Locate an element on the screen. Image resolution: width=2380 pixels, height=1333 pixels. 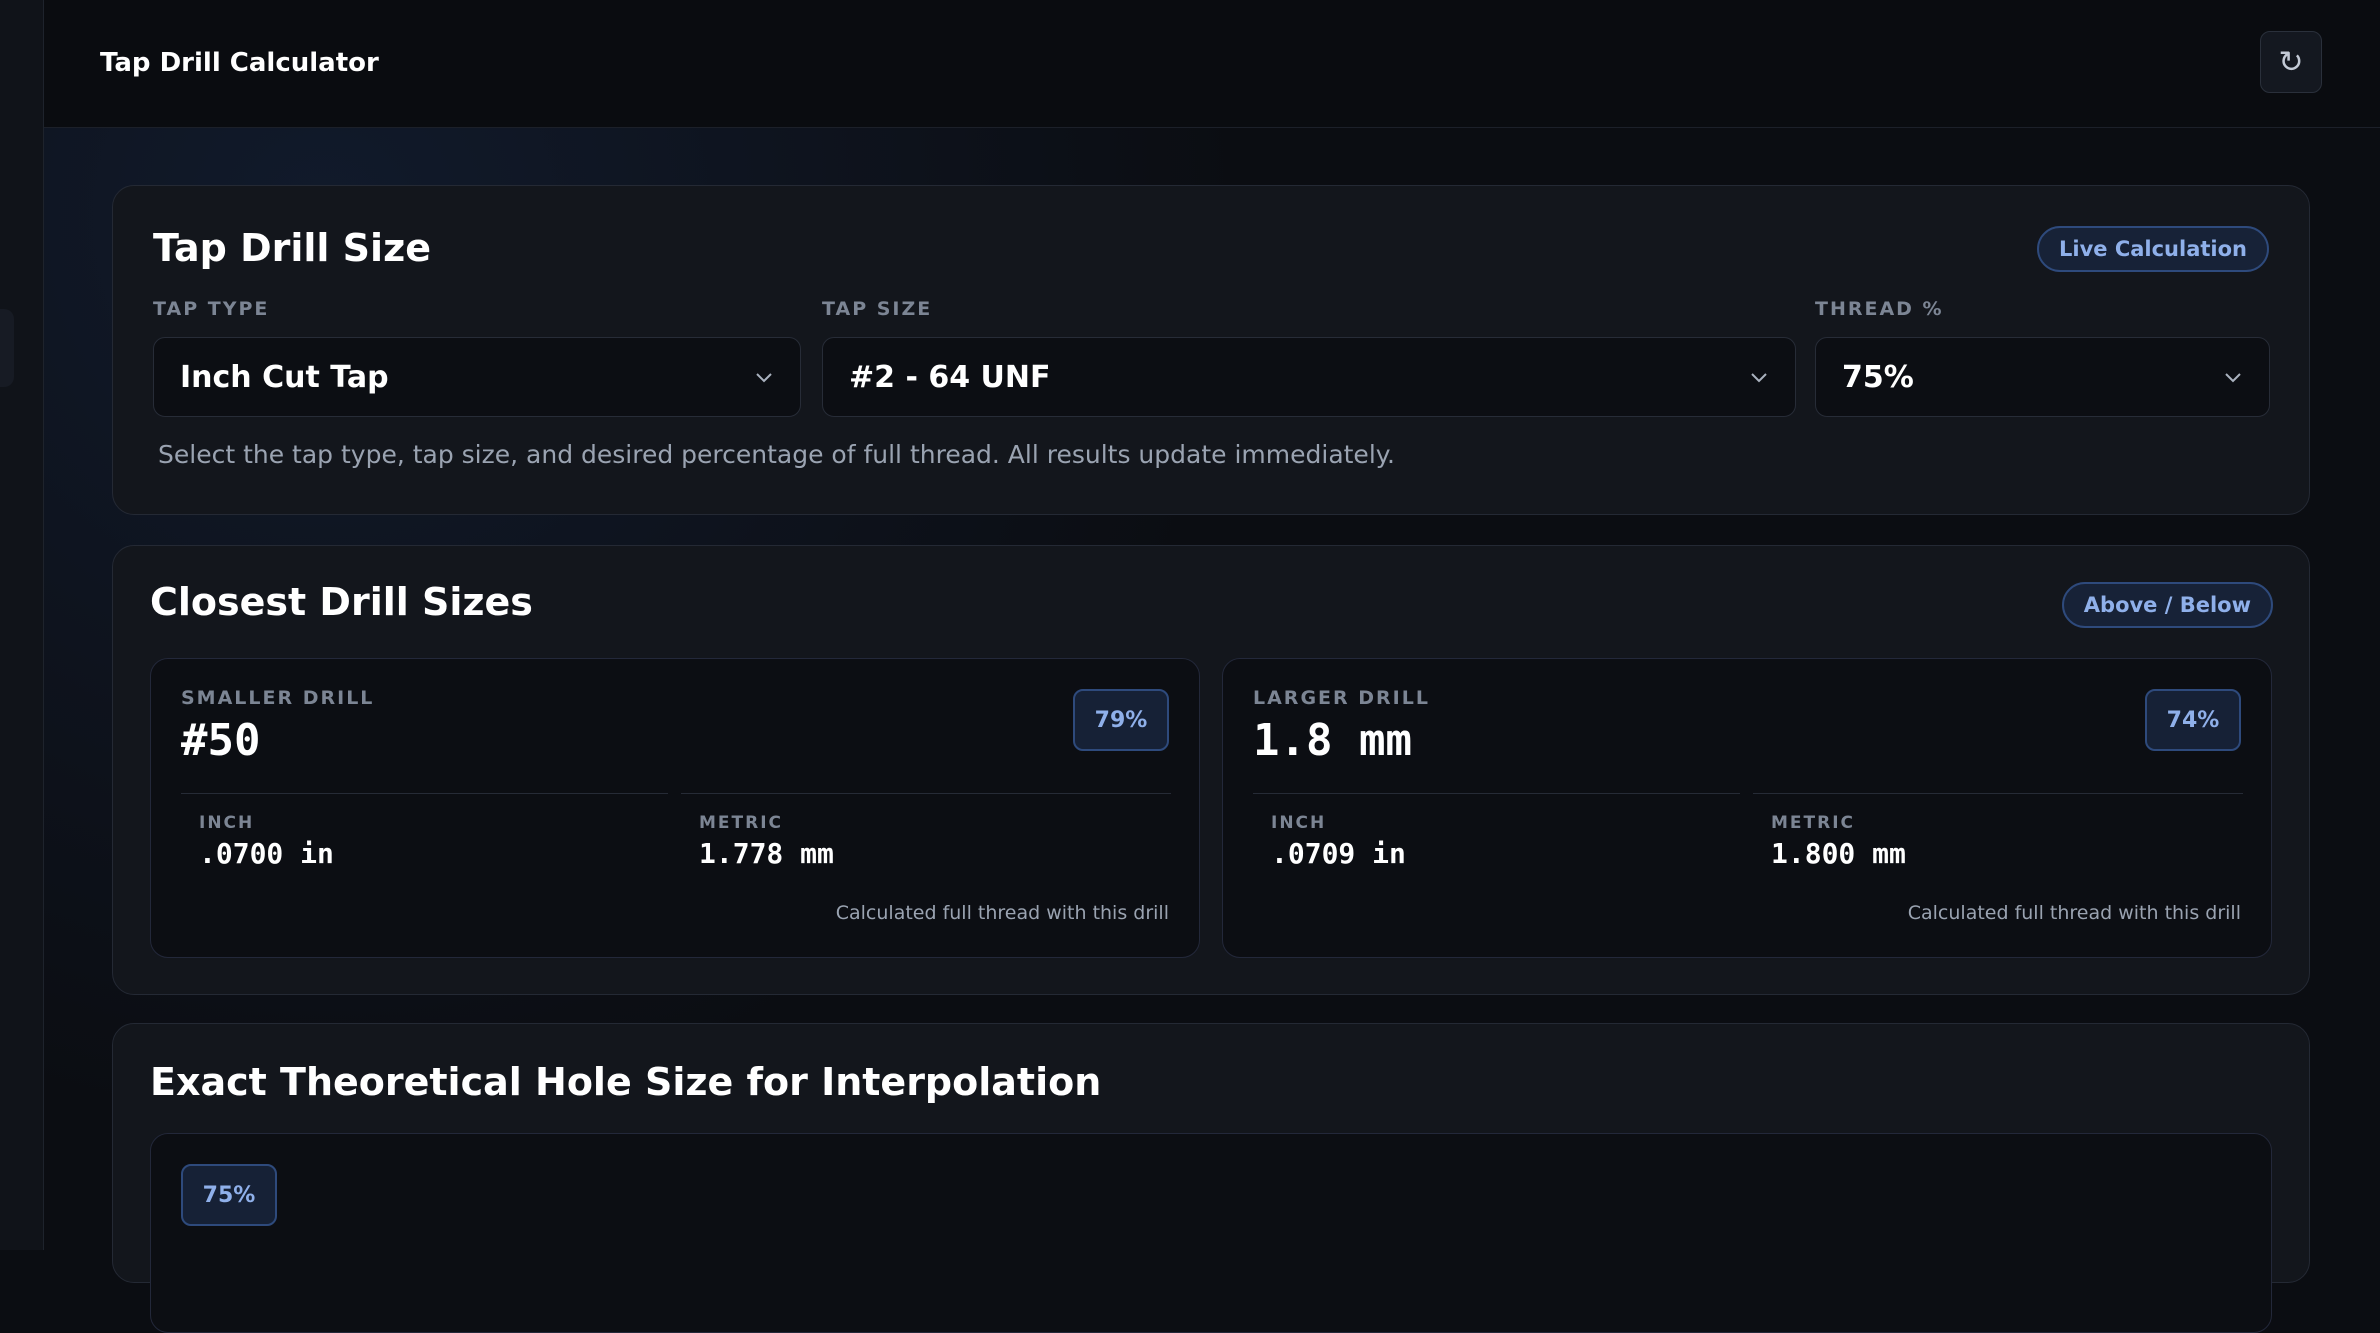
tap-size-select: #2 - 64 UNF is located at coordinates (1309, 377).